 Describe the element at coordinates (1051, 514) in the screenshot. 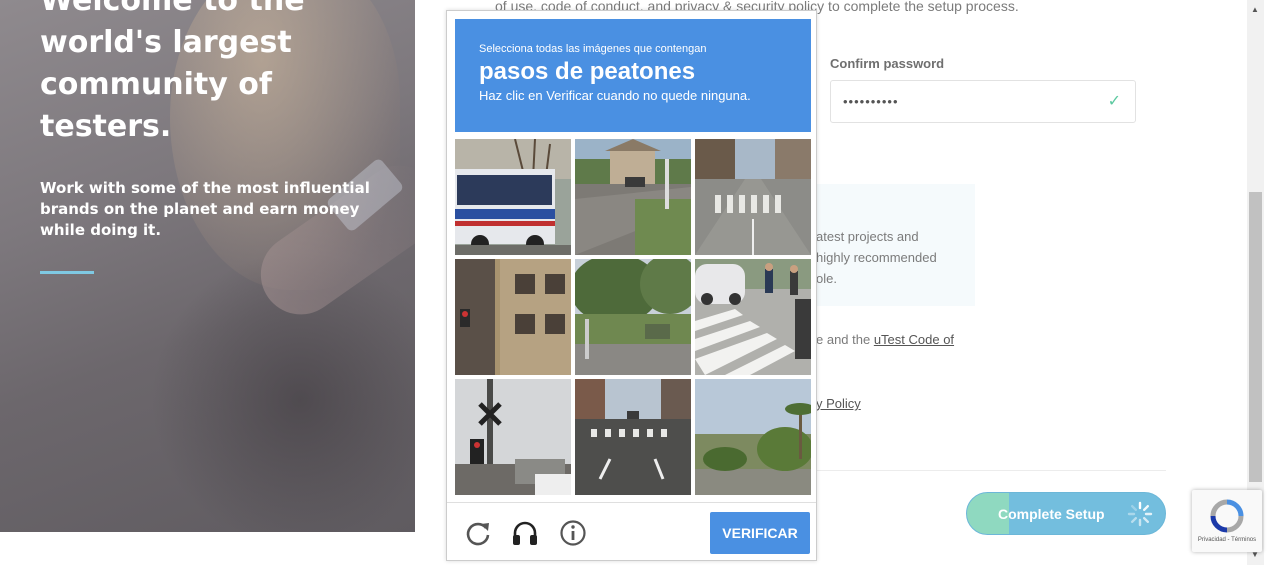

I see `complete-setup-label: Complete Setup` at that location.